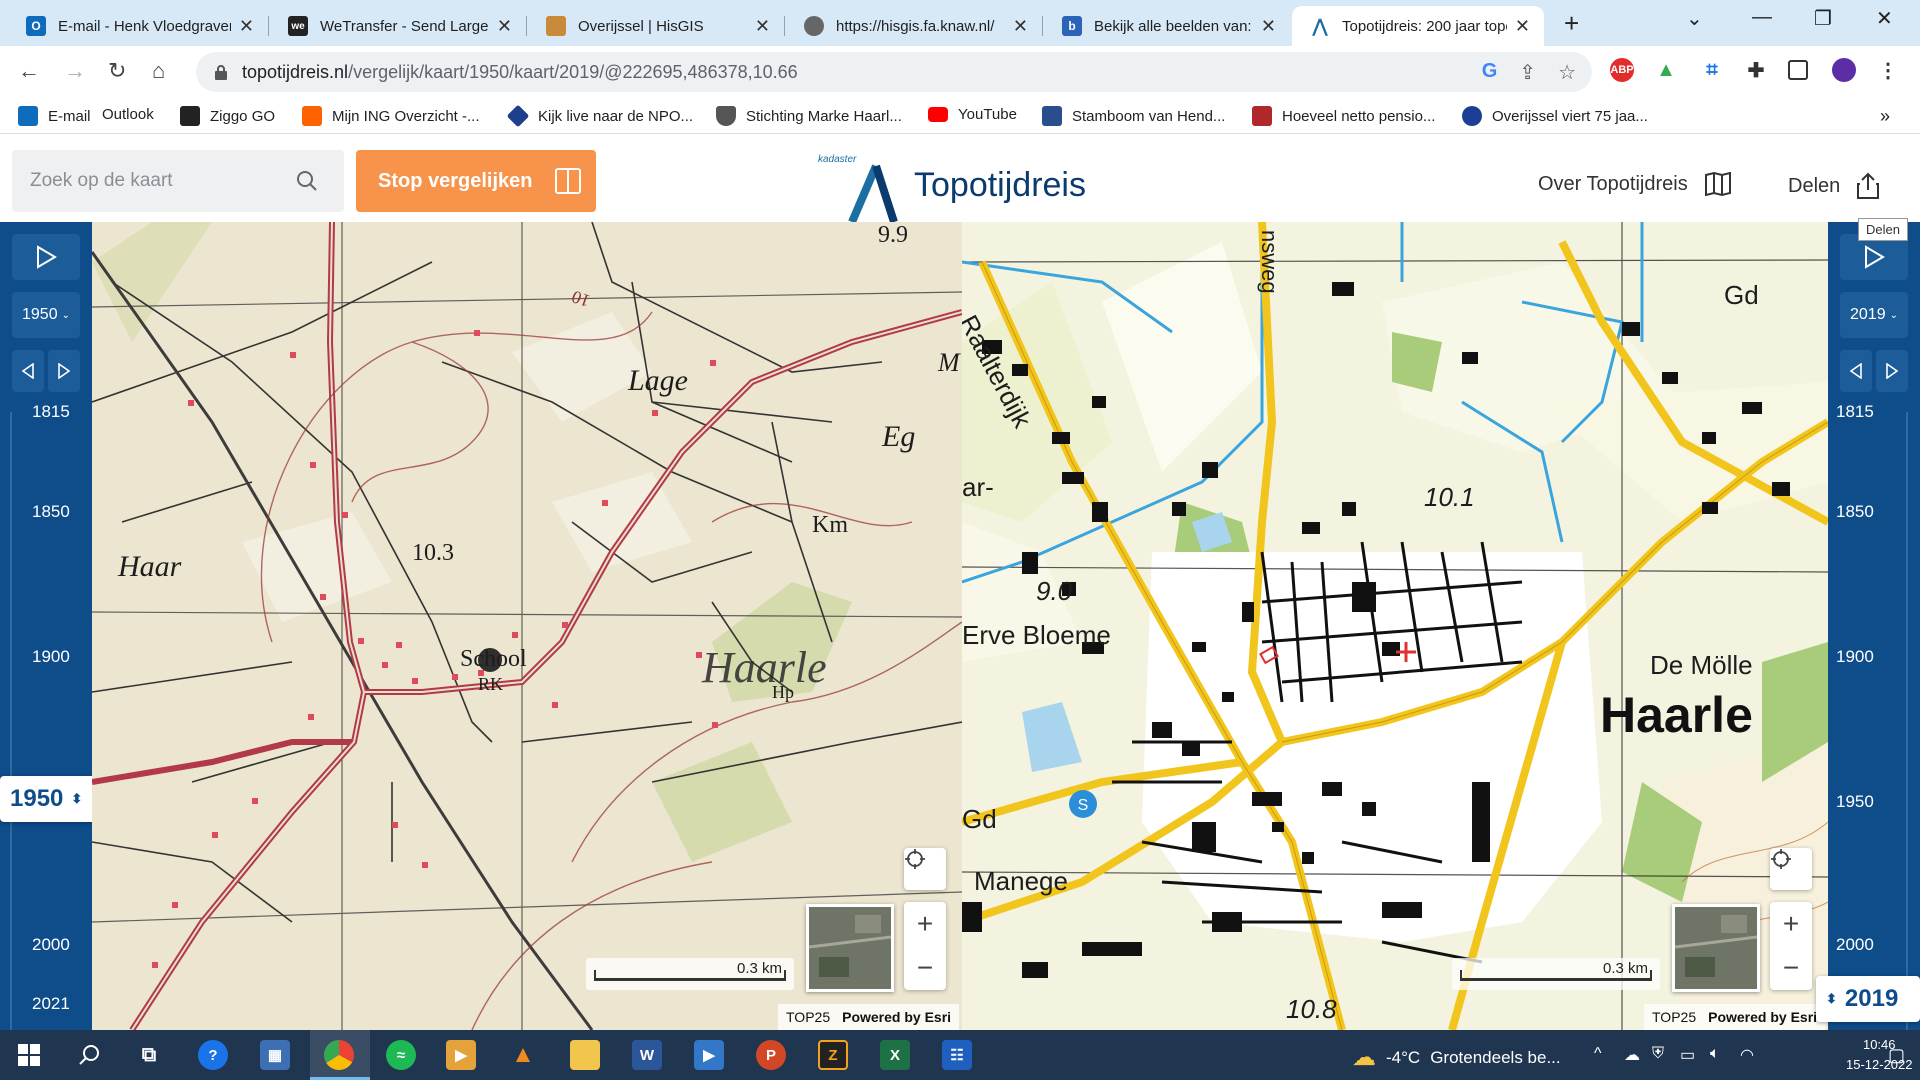  Describe the element at coordinates (771, 1055) in the screenshot. I see `powerpoint-icon: P` at that location.